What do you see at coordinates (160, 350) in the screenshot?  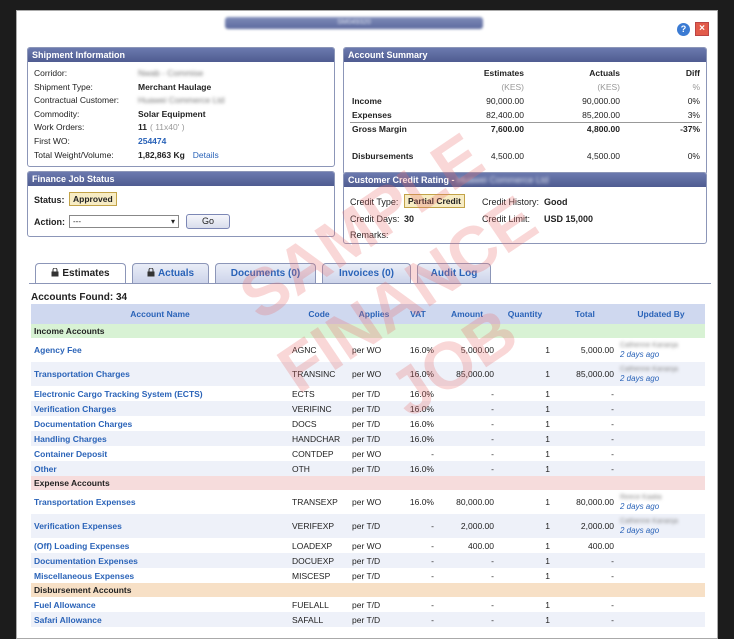 I see `account-name-link: Agency Fee` at bounding box center [160, 350].